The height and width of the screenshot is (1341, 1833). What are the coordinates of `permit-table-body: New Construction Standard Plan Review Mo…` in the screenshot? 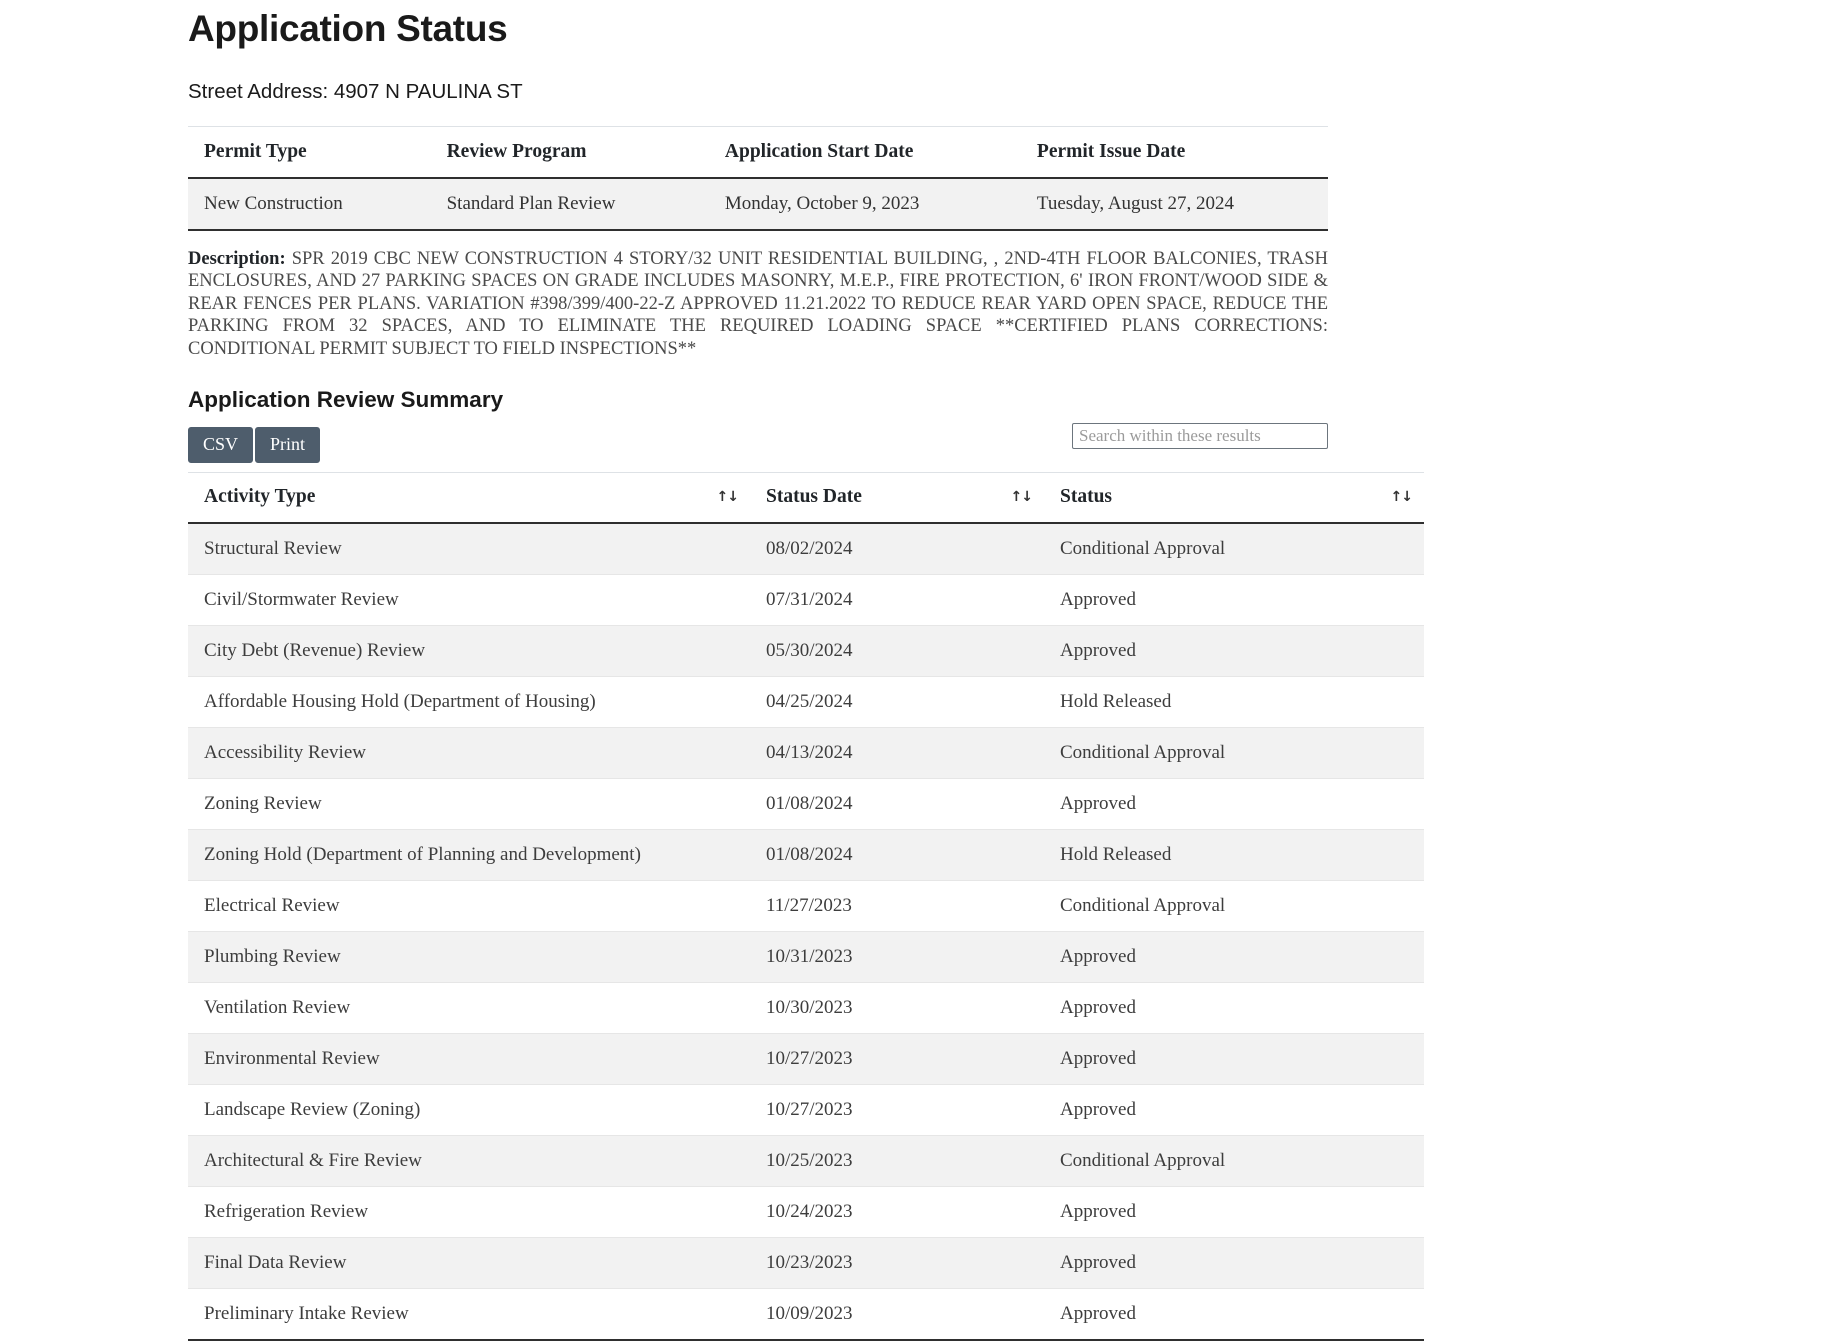 It's located at (758, 204).